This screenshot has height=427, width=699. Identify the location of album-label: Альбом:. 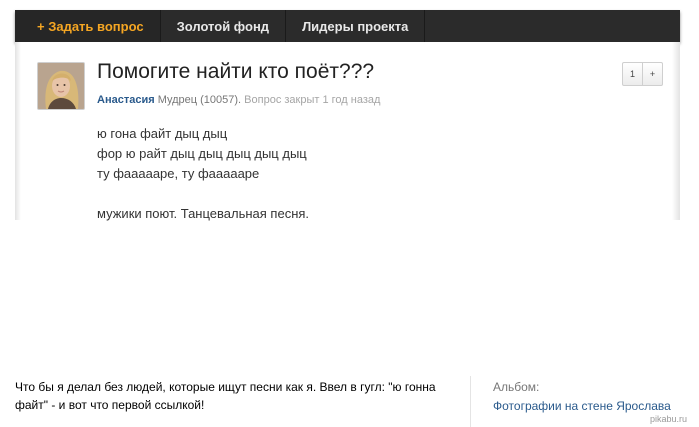
(516, 387).